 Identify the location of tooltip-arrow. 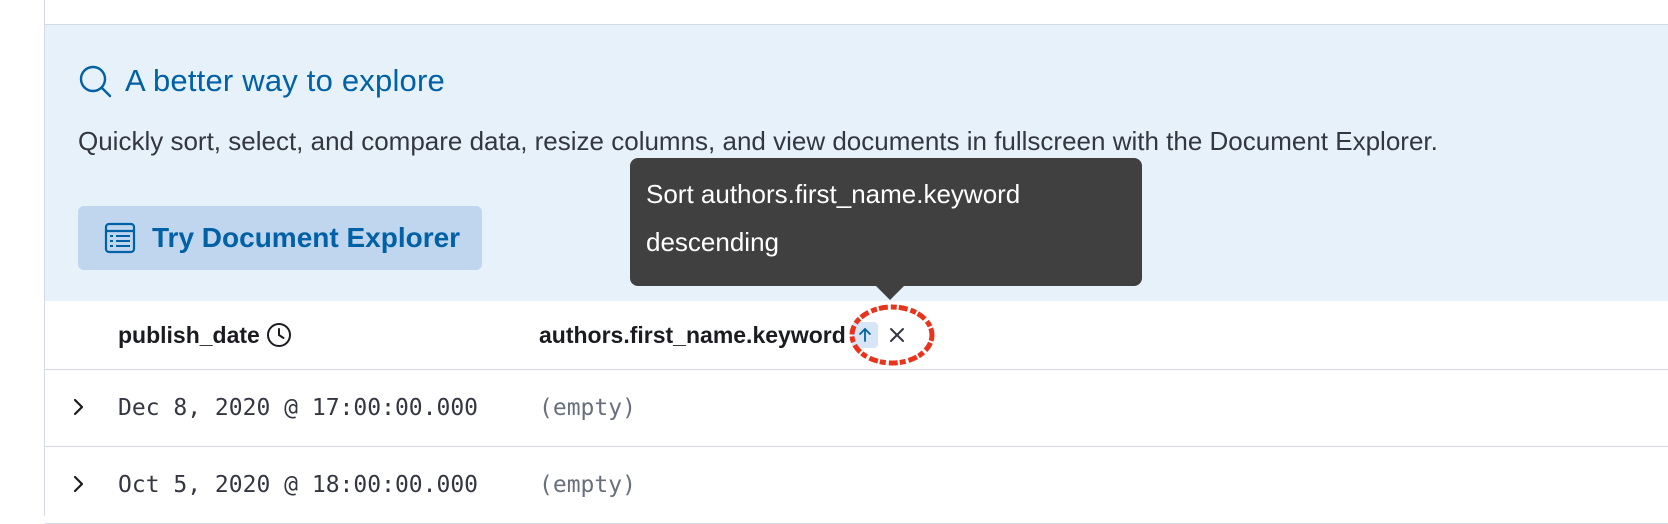
(890, 293).